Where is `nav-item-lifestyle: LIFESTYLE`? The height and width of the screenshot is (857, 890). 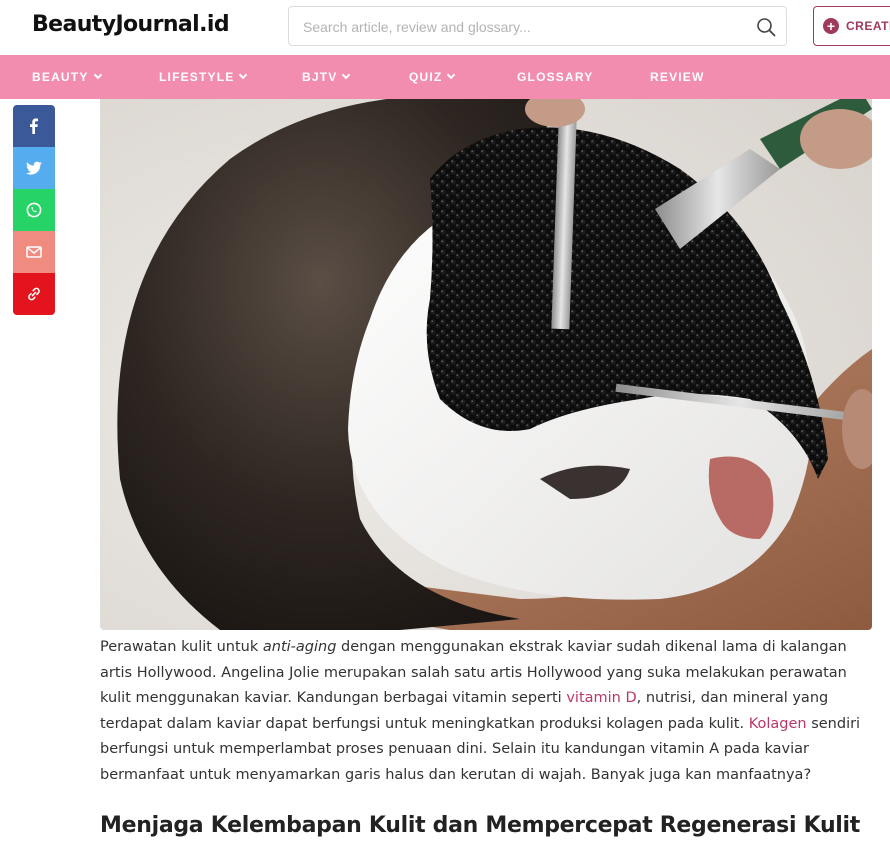
nav-item-lifestyle: LIFESTYLE is located at coordinates (203, 77).